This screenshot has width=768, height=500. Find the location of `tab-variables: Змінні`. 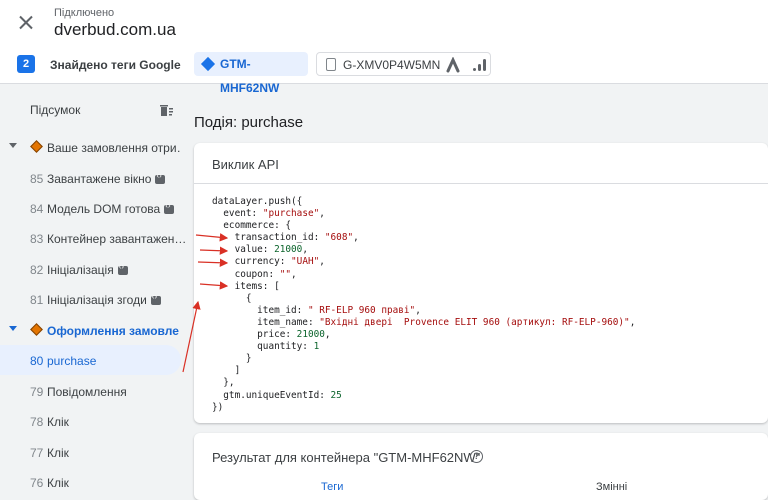

tab-variables: Змінні is located at coordinates (611, 487).